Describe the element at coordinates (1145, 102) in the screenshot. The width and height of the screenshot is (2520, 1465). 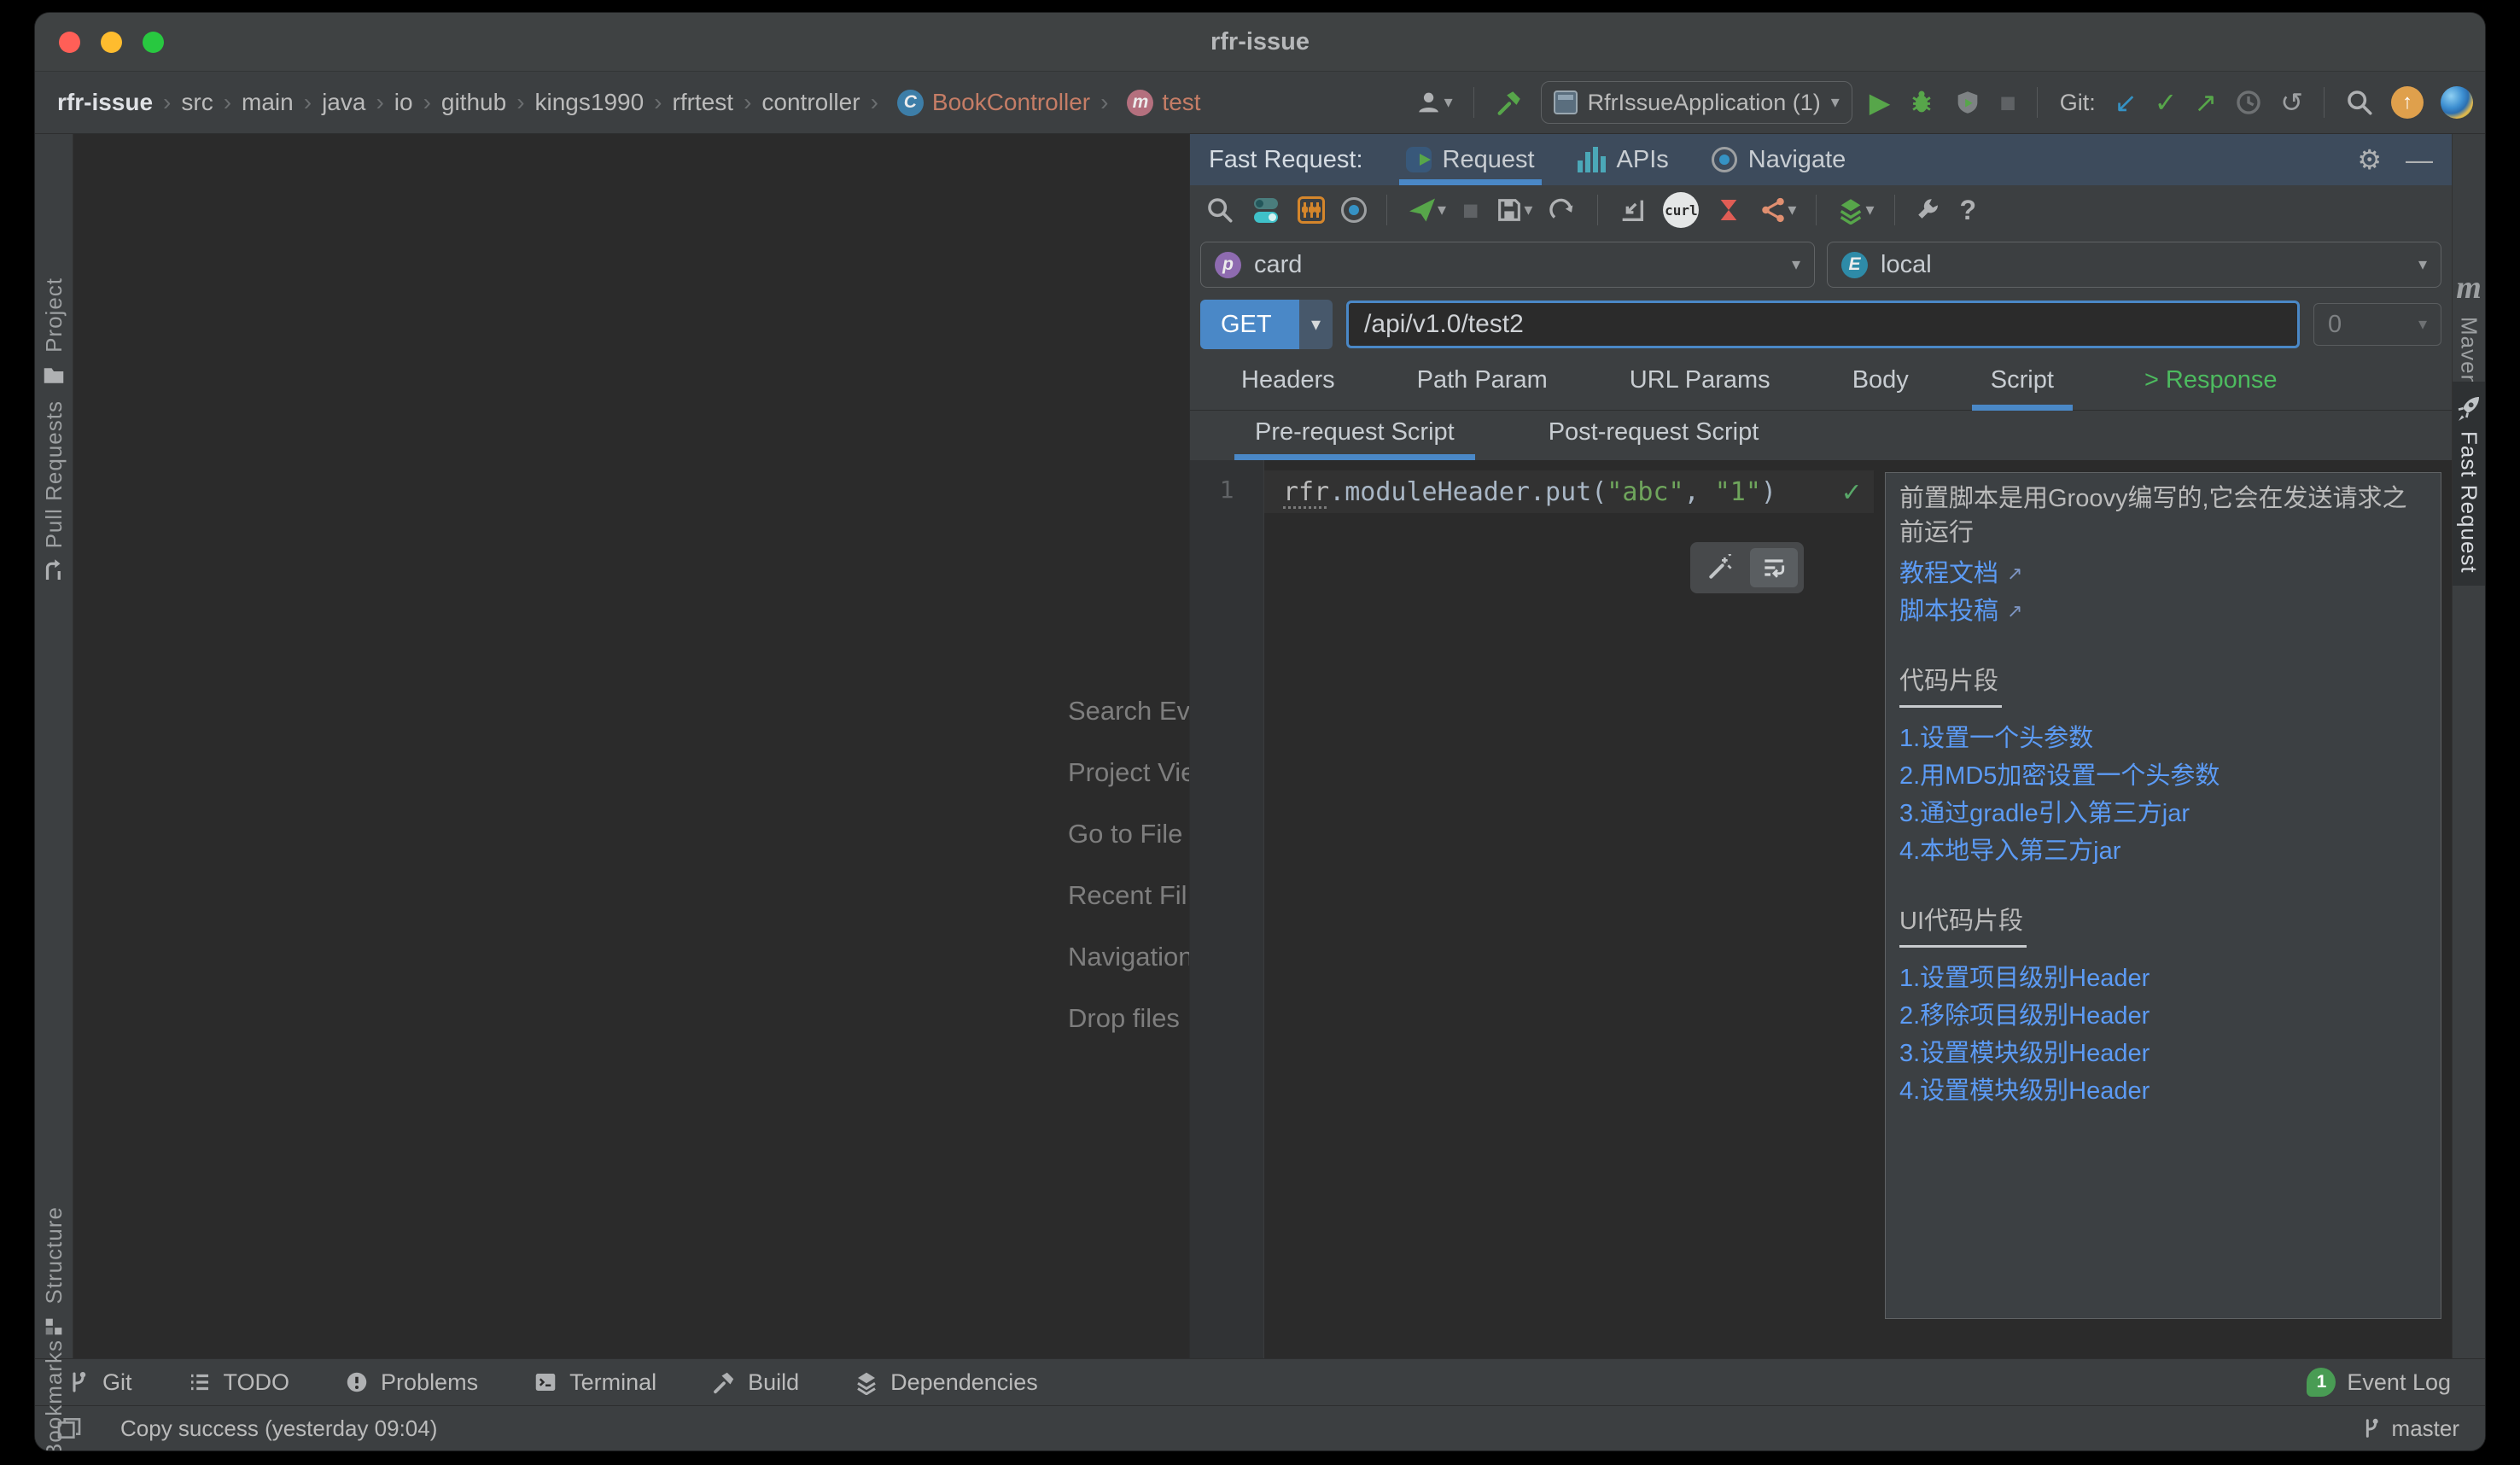
I see `breadcrumb-method: m test` at that location.